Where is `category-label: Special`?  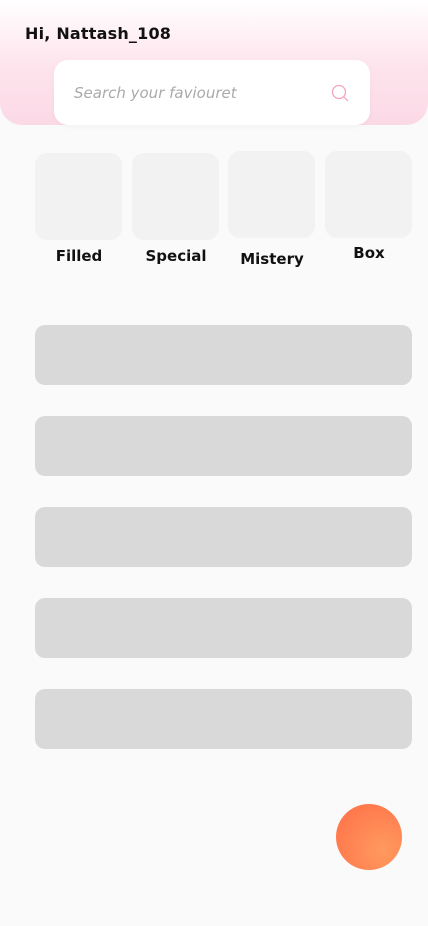 category-label: Special is located at coordinates (176, 256).